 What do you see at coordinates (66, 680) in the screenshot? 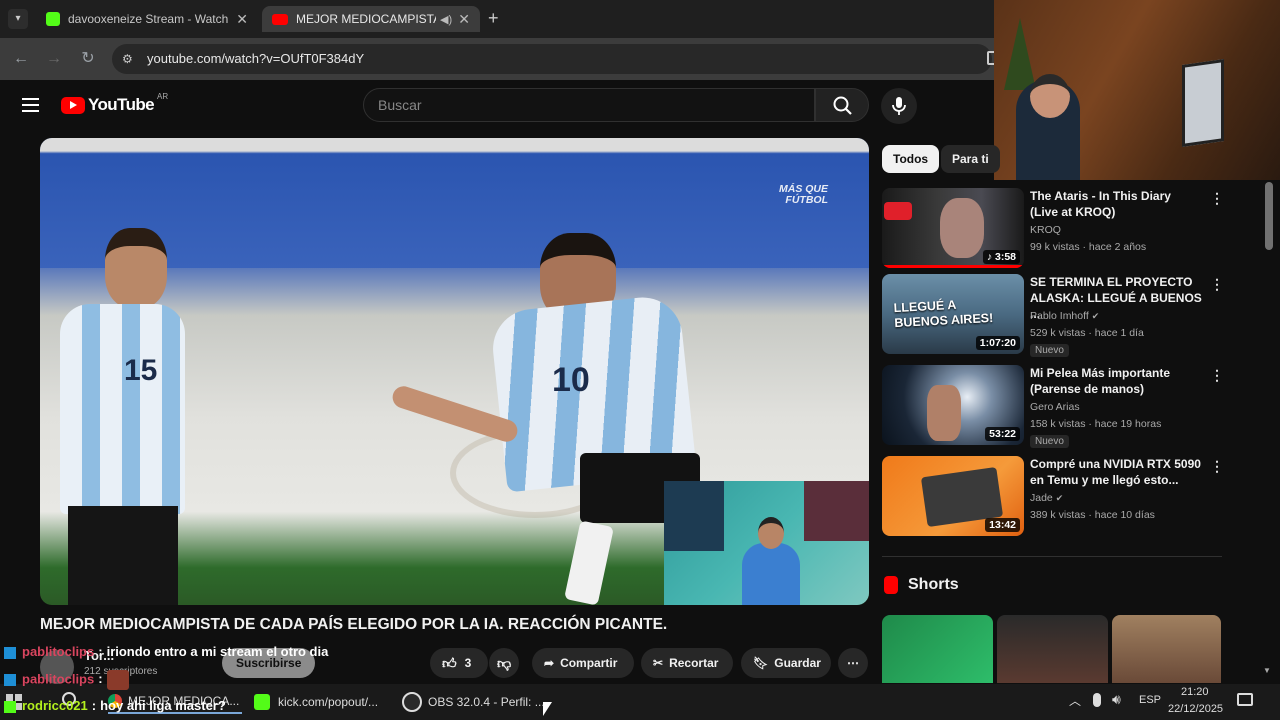
I see `chat-message: pablitoclips:` at bounding box center [66, 680].